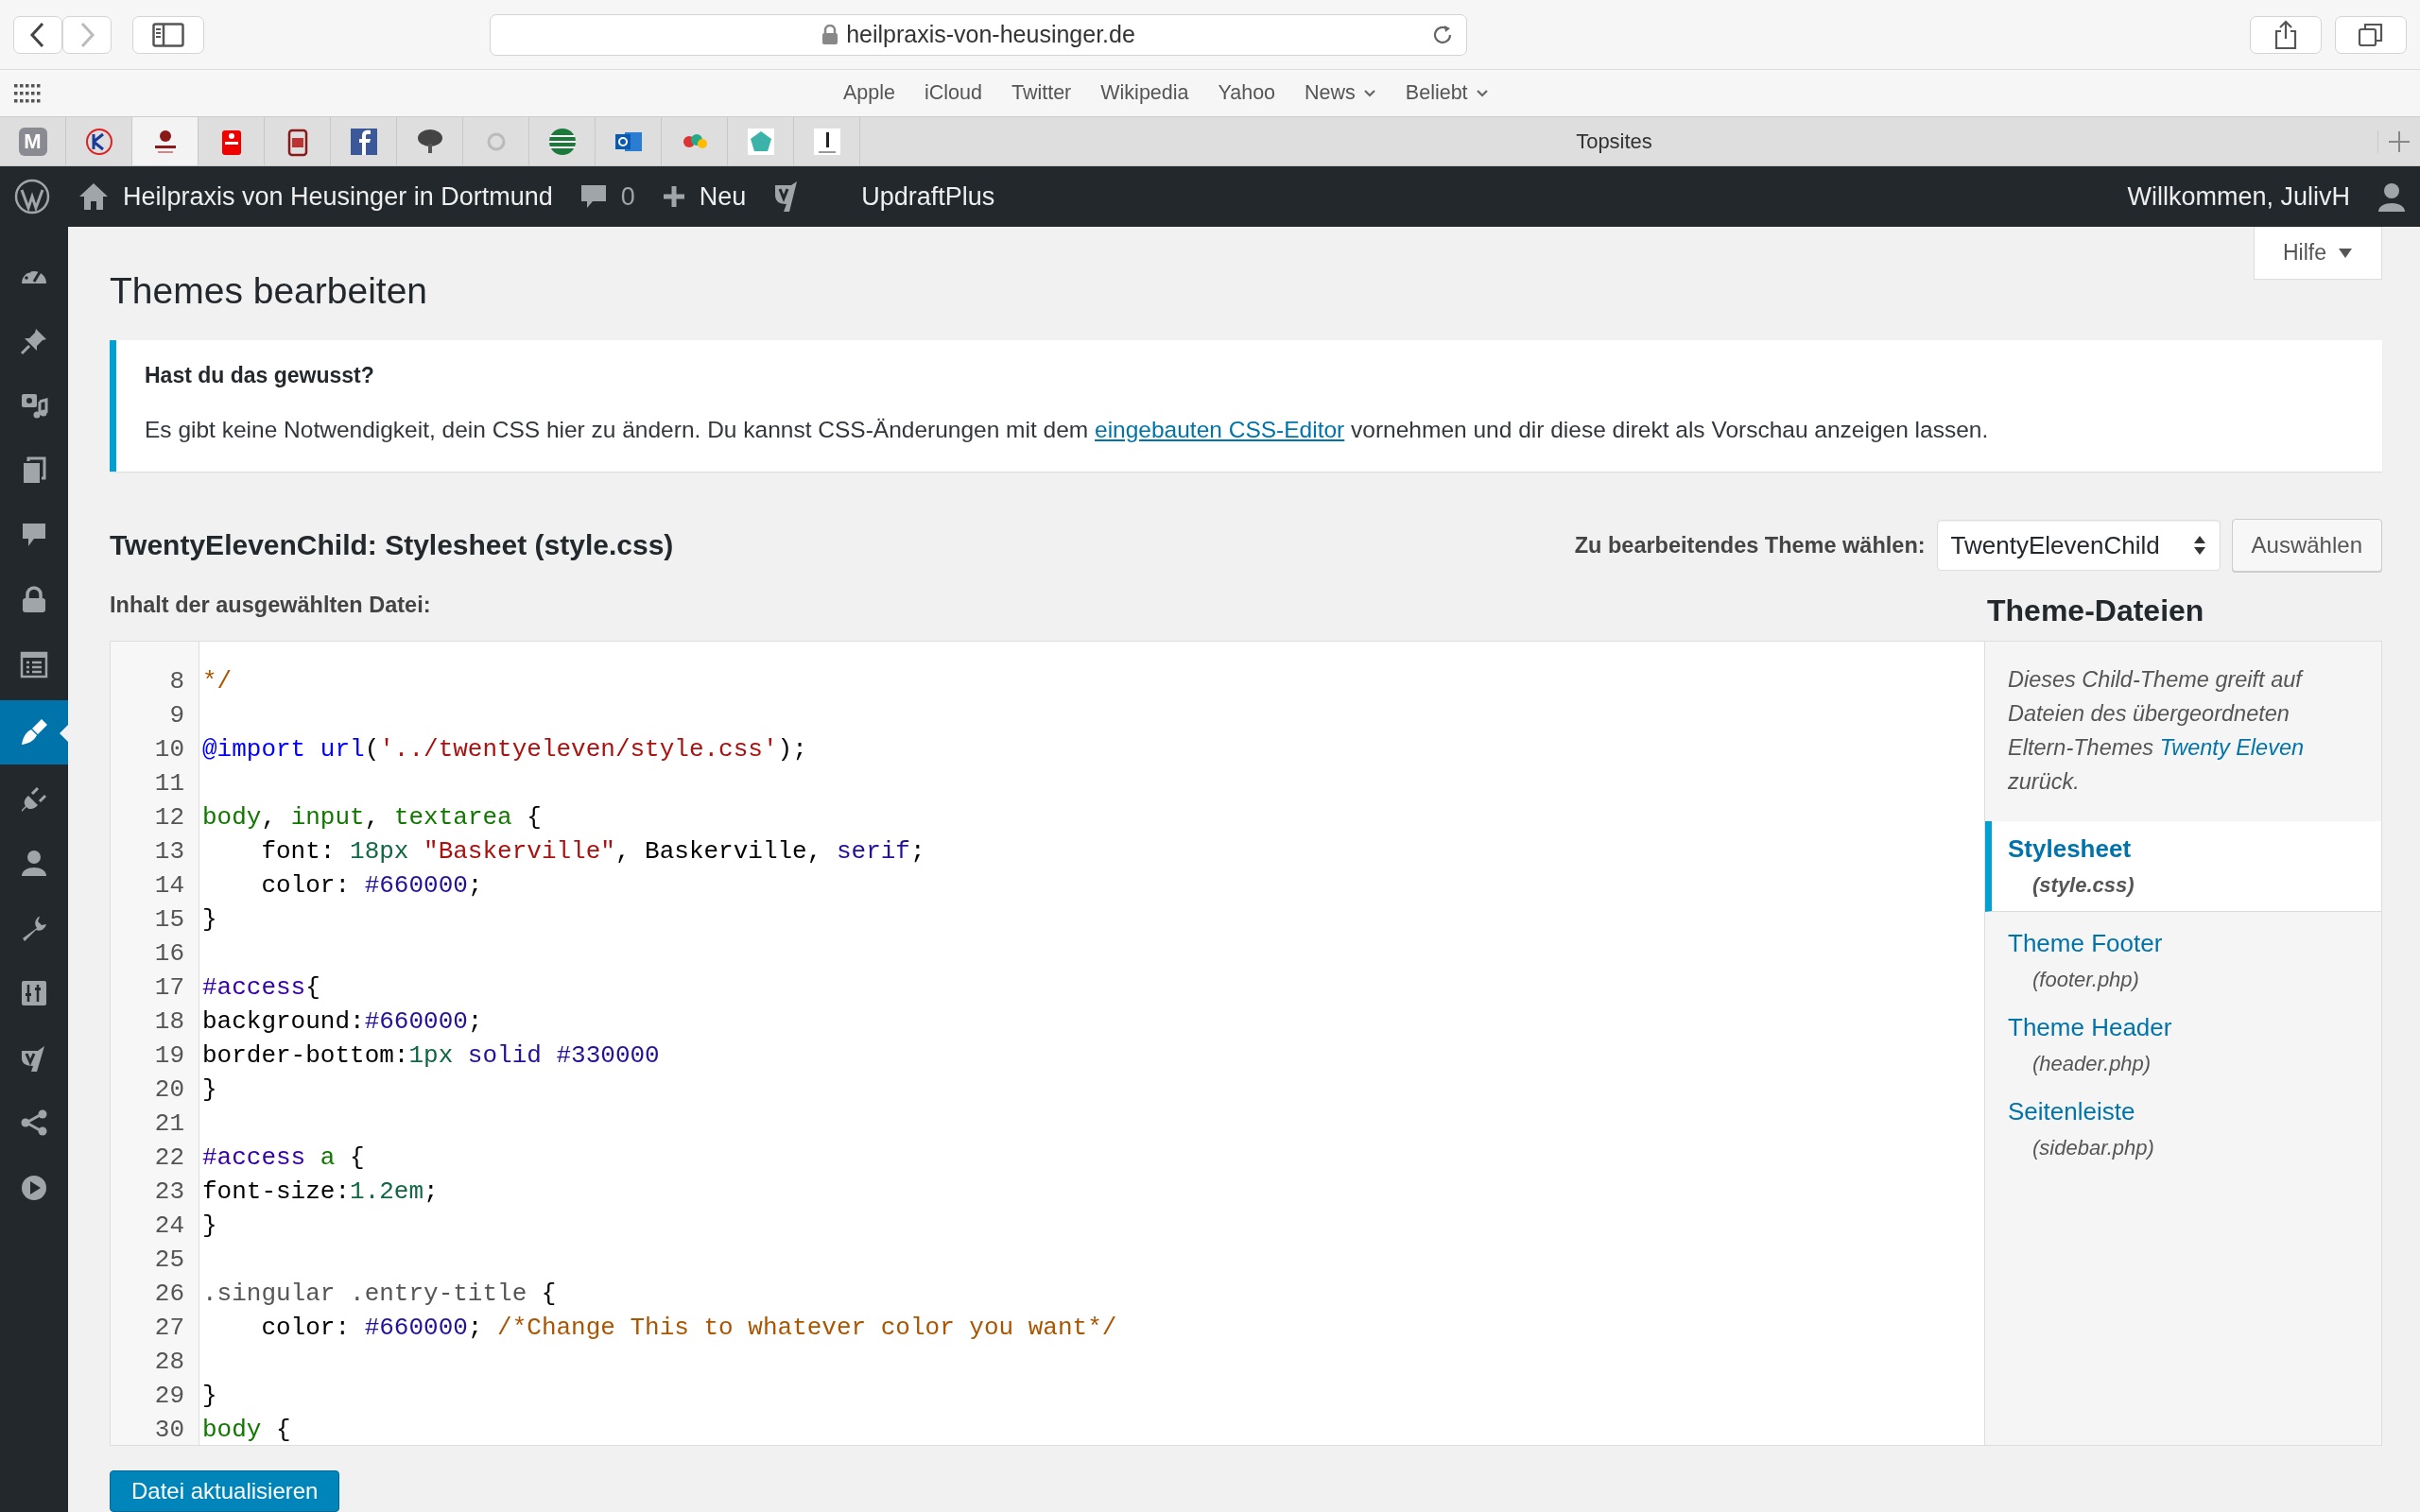  I want to click on line-number: 24, so click(169, 1226).